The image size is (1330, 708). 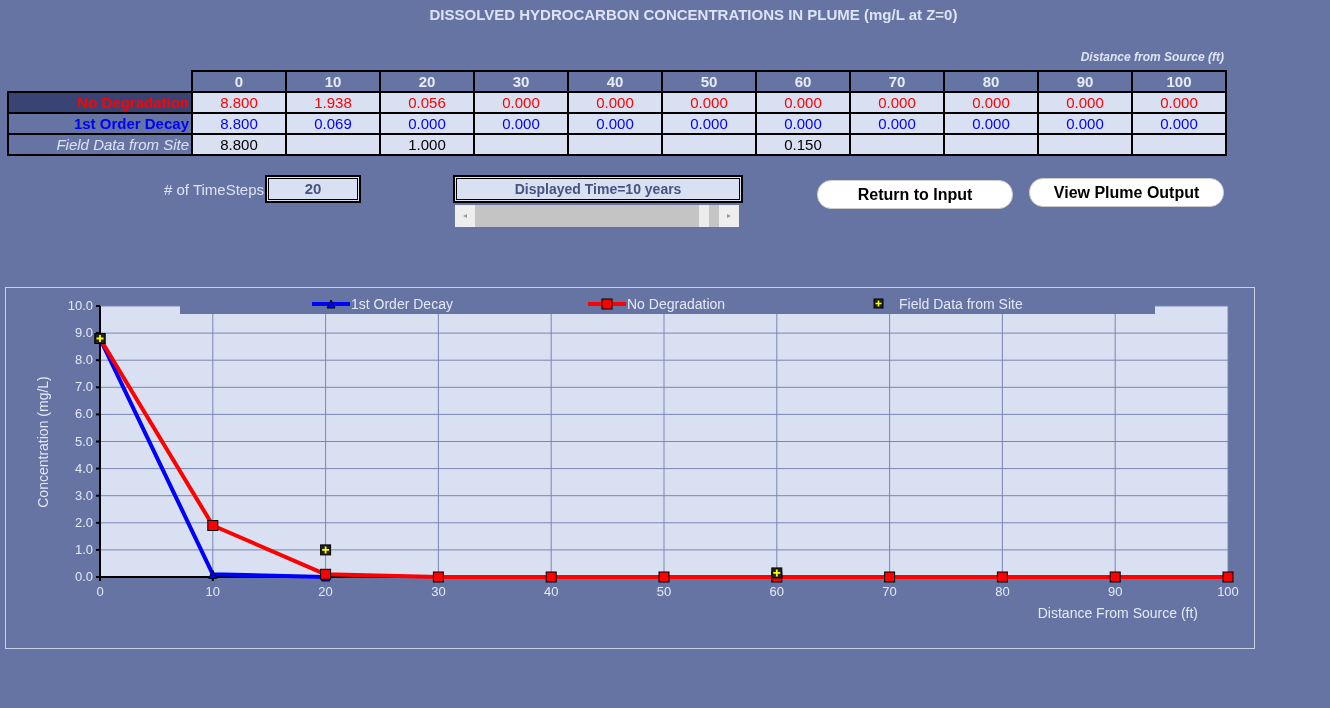 What do you see at coordinates (83, 522) in the screenshot?
I see `y-tick-label: 2.0` at bounding box center [83, 522].